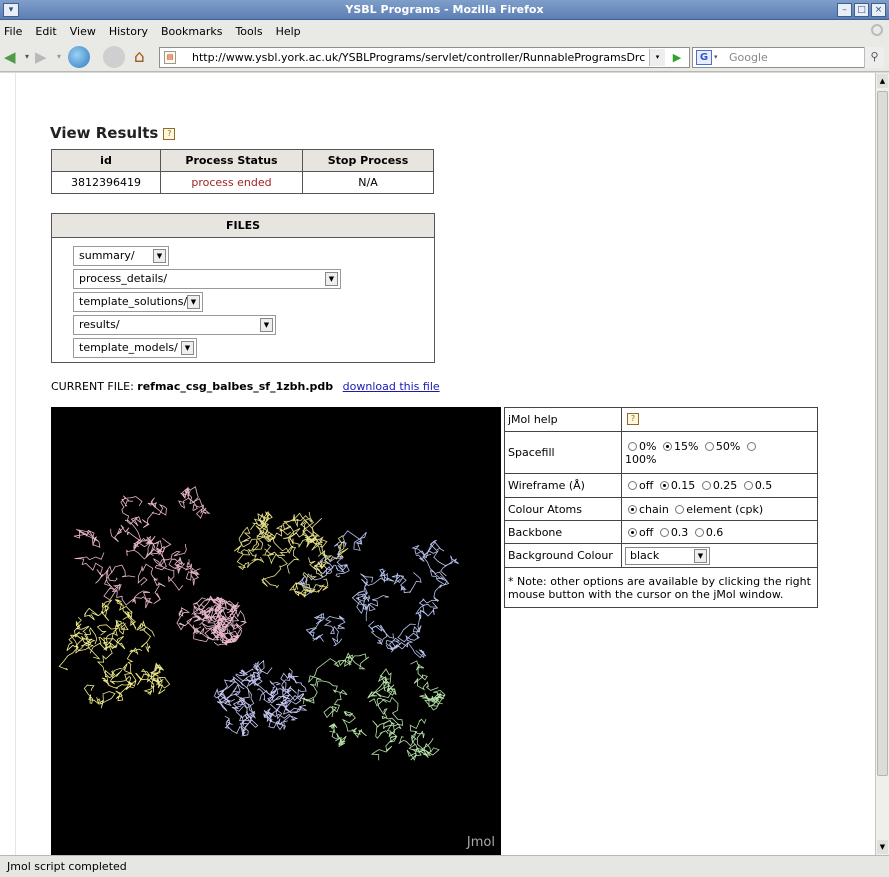 The height and width of the screenshot is (877, 889). Describe the element at coordinates (13, 31) in the screenshot. I see `menu-file: File` at that location.